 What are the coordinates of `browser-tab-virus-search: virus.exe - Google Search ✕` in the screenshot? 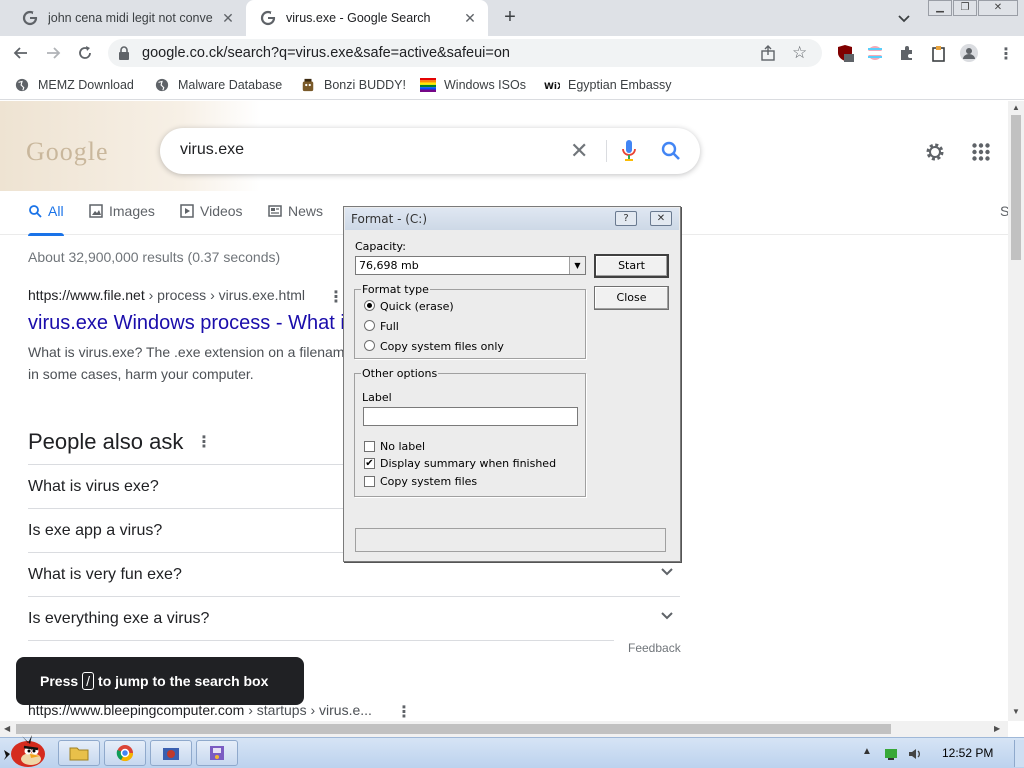 It's located at (367, 18).